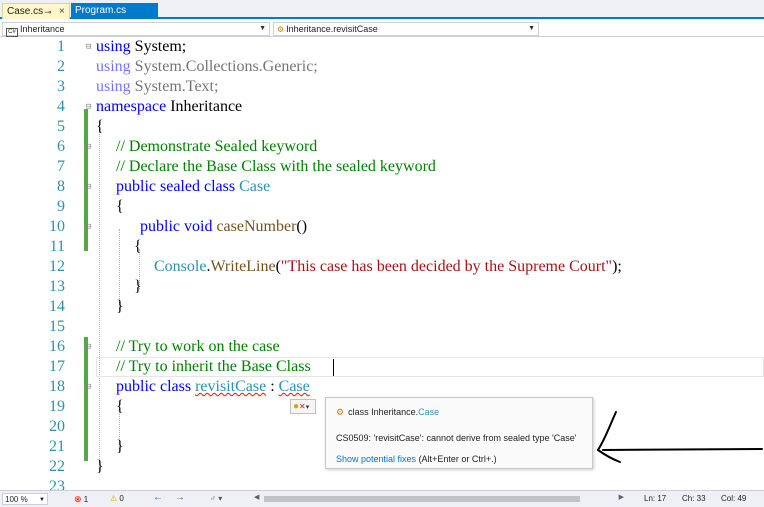  I want to click on error-count: ⊗ 1, so click(81, 499).